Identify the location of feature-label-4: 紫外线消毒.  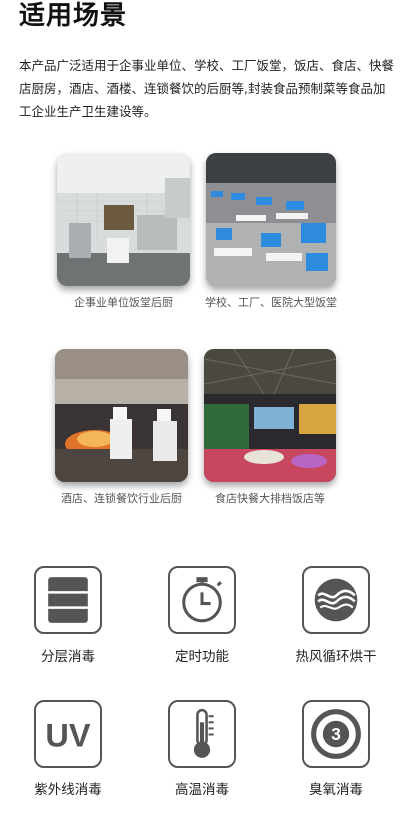
(68, 790).